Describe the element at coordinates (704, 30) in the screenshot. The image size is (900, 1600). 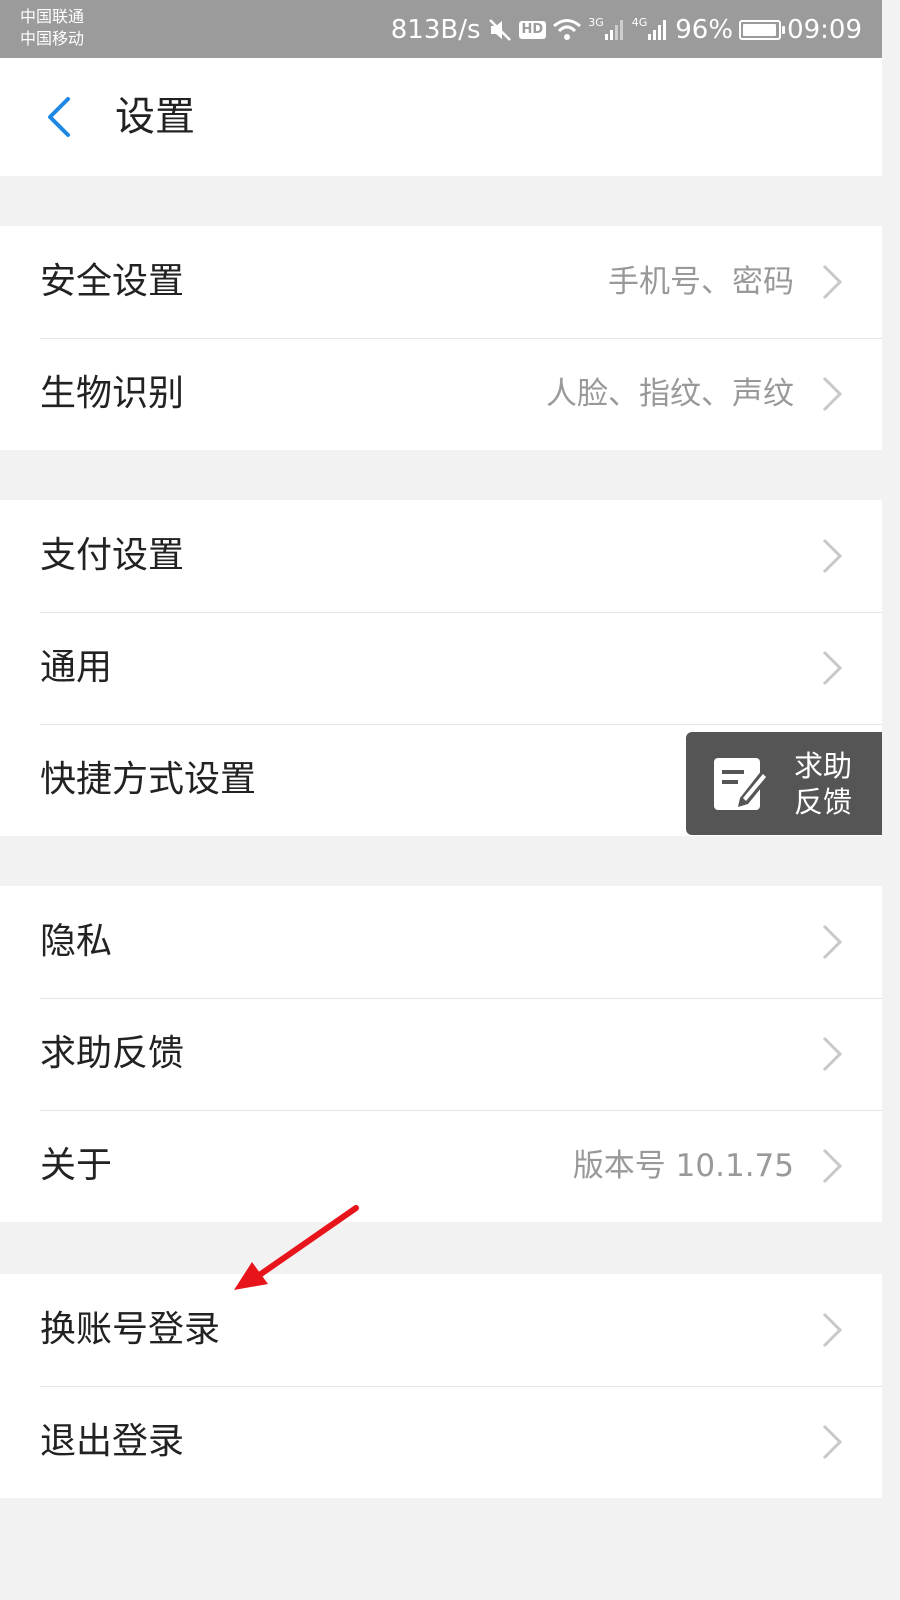
I see `battery-percent: 96%` at that location.